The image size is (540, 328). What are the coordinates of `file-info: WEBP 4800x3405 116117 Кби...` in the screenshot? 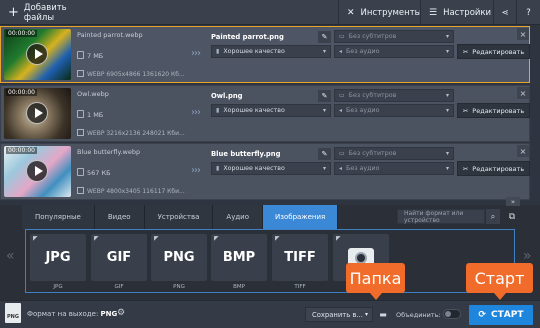 It's located at (136, 191).